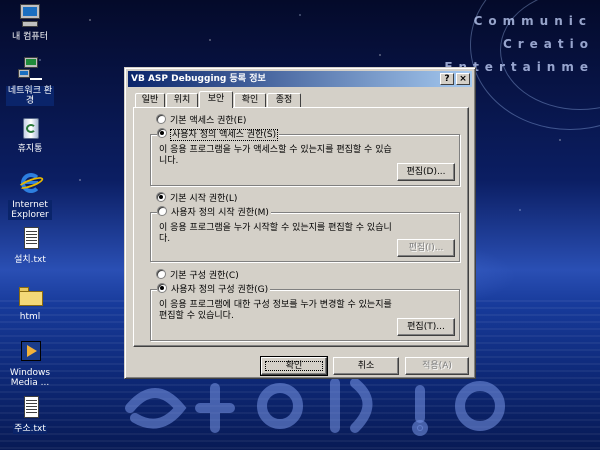 The image size is (600, 450). I want to click on radio-custom-access: 사용자 정의 액세스 권한(S), so click(218, 134).